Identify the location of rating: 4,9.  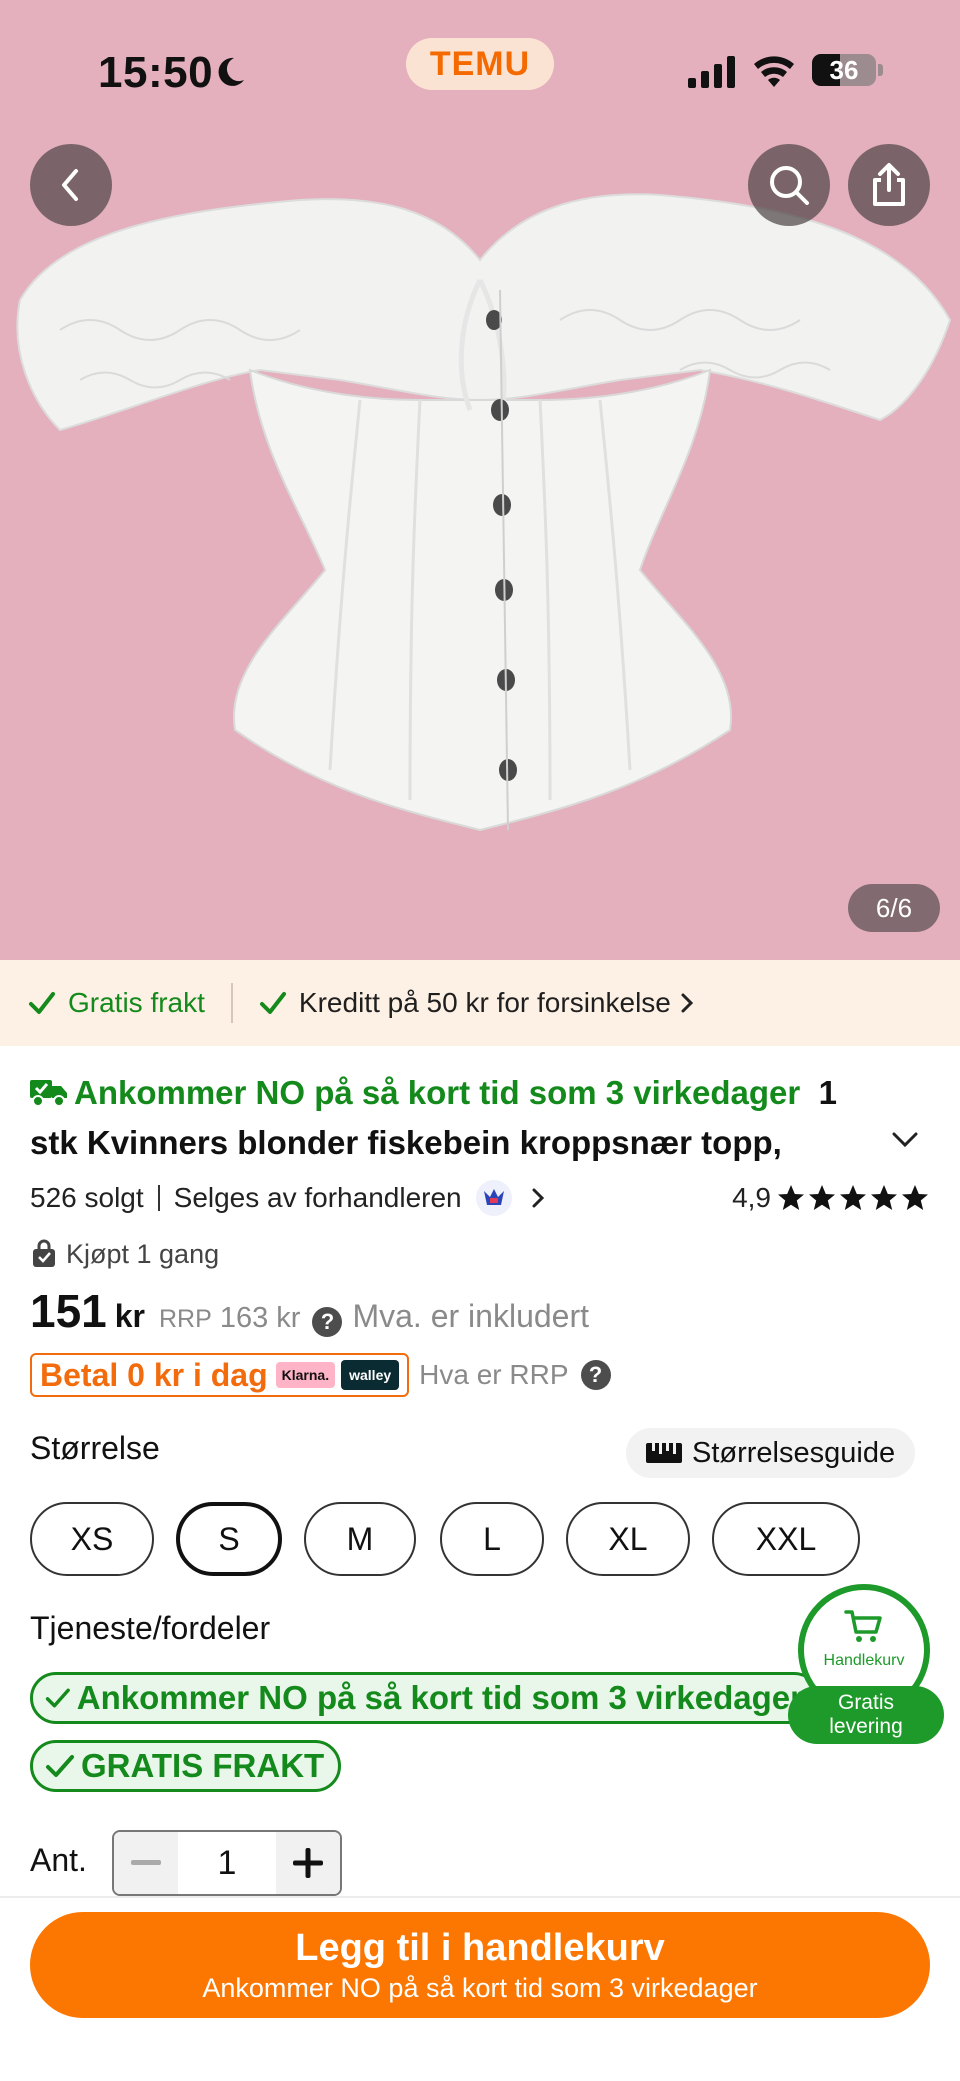
(831, 1198).